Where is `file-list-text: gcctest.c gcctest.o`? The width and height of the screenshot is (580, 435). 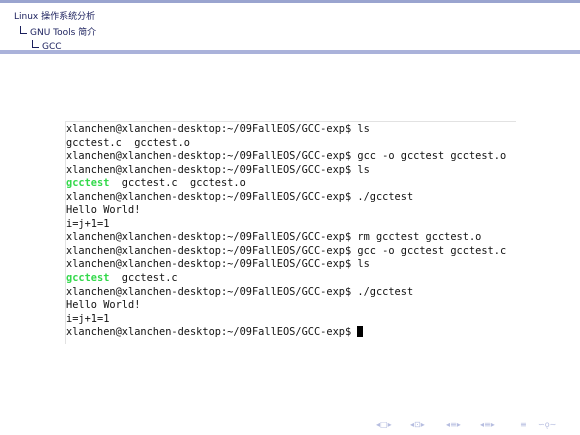
file-list-text: gcctest.c gcctest.o is located at coordinates (177, 183).